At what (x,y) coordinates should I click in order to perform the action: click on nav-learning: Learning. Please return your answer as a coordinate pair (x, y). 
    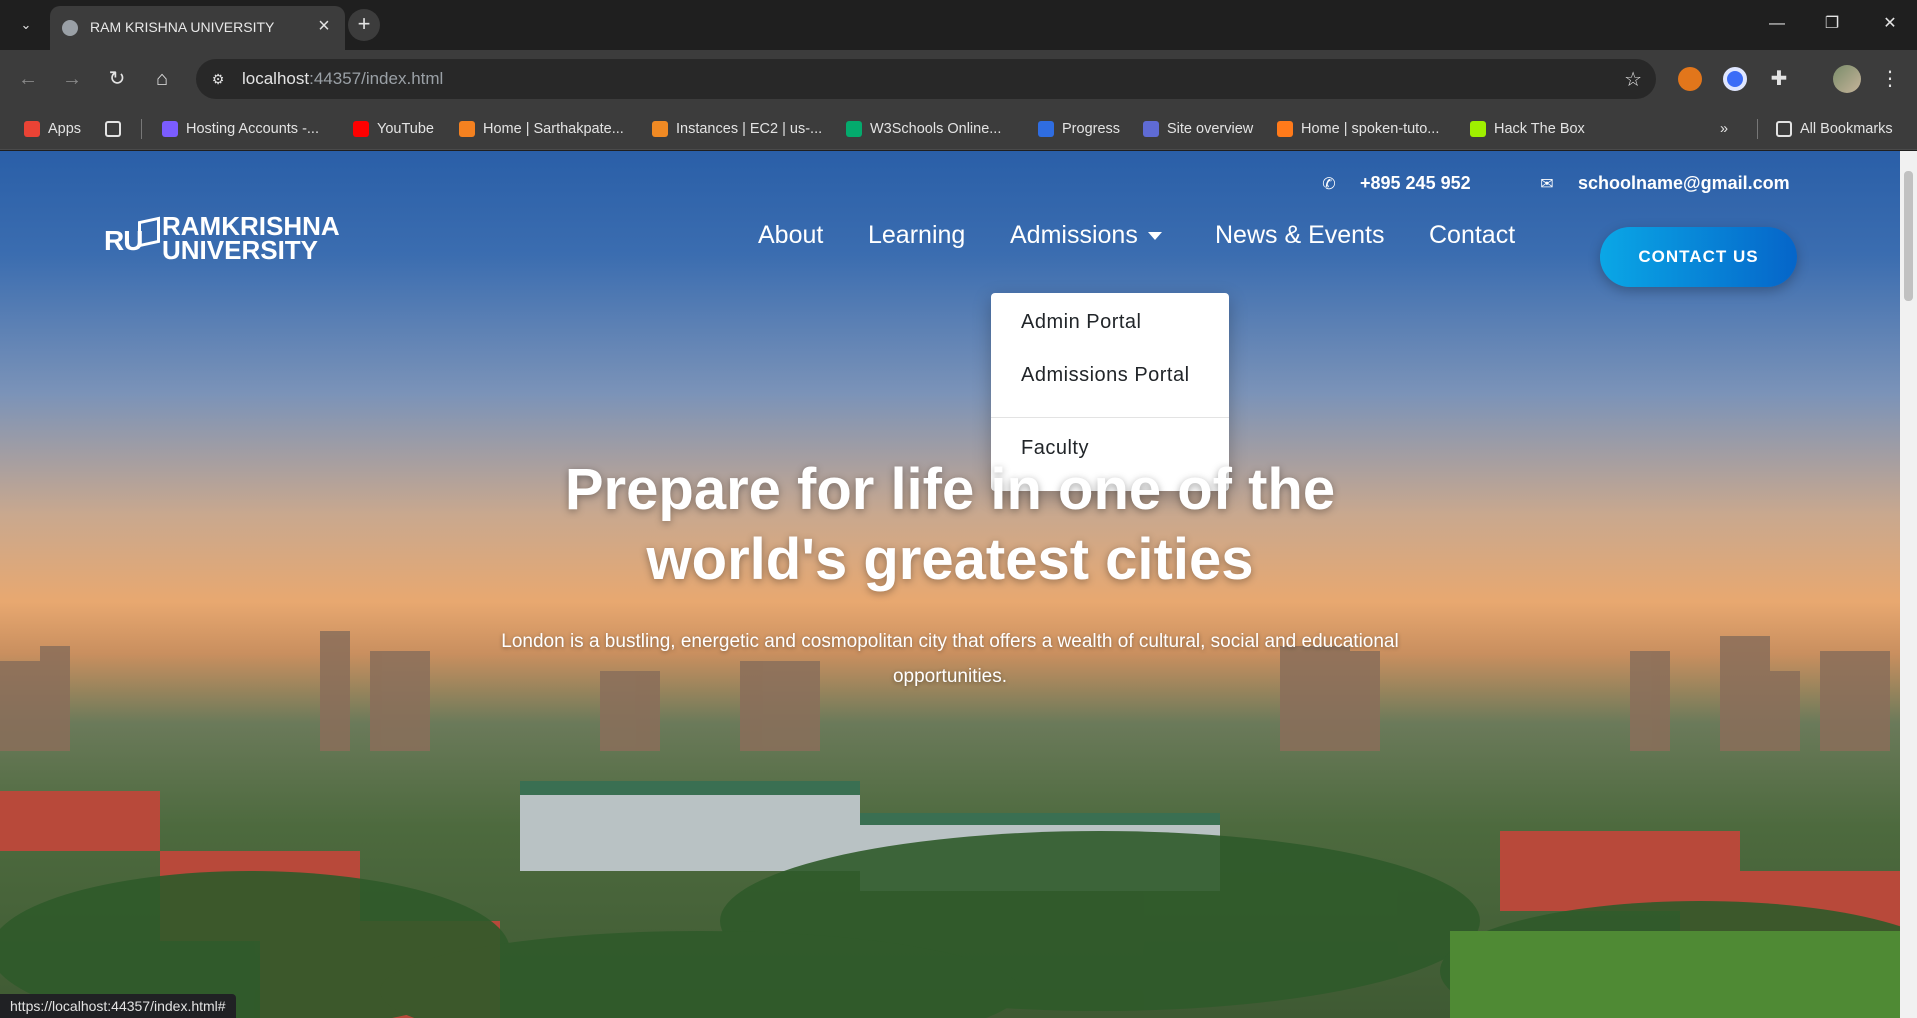
    Looking at the image, I should click on (916, 235).